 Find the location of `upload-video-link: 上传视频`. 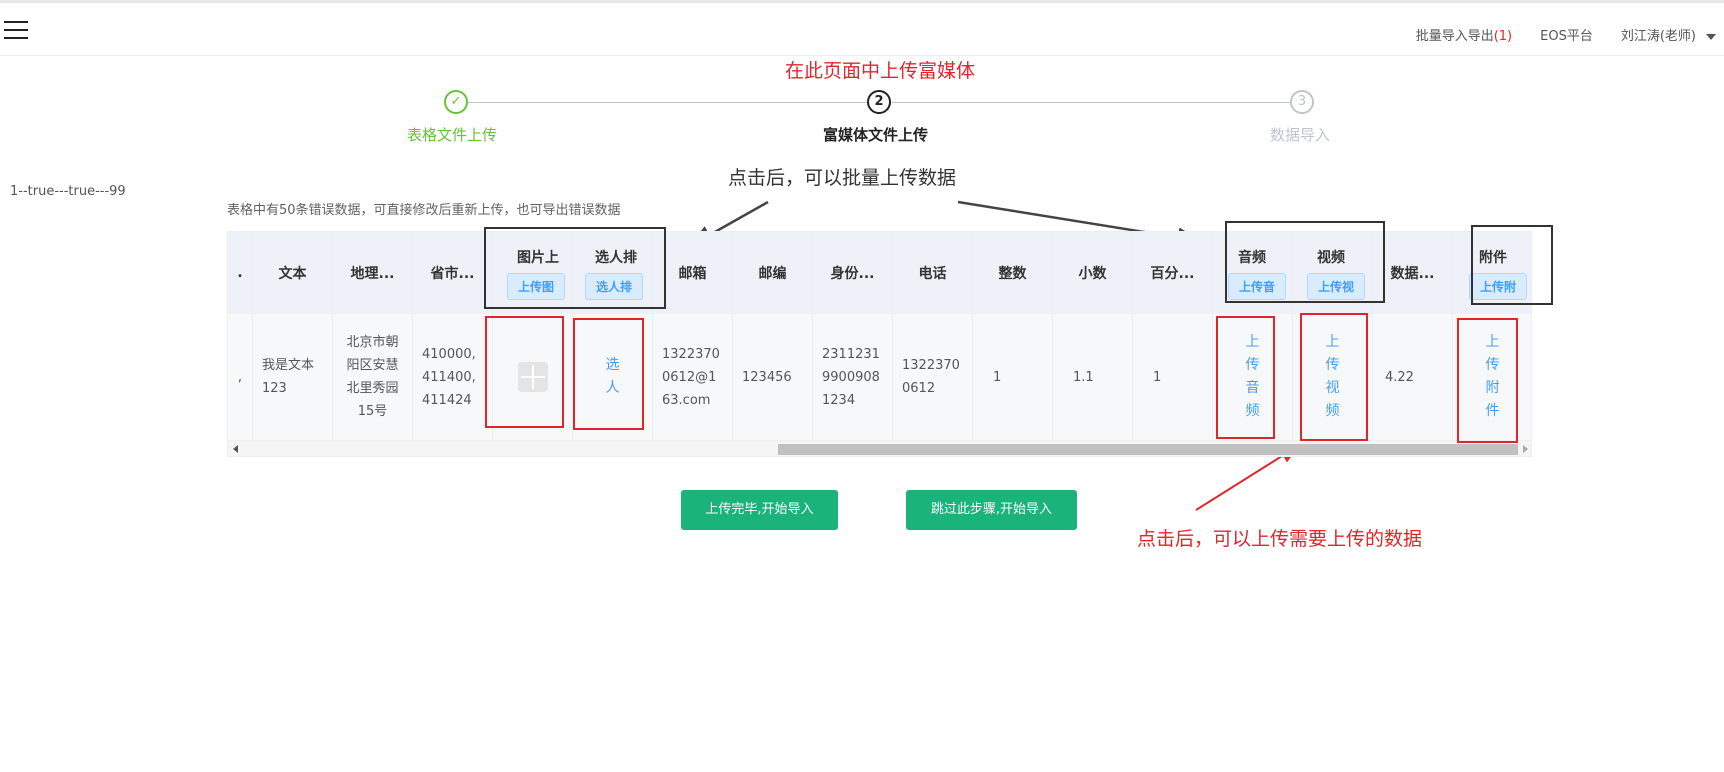

upload-video-link: 上传视频 is located at coordinates (1333, 377).